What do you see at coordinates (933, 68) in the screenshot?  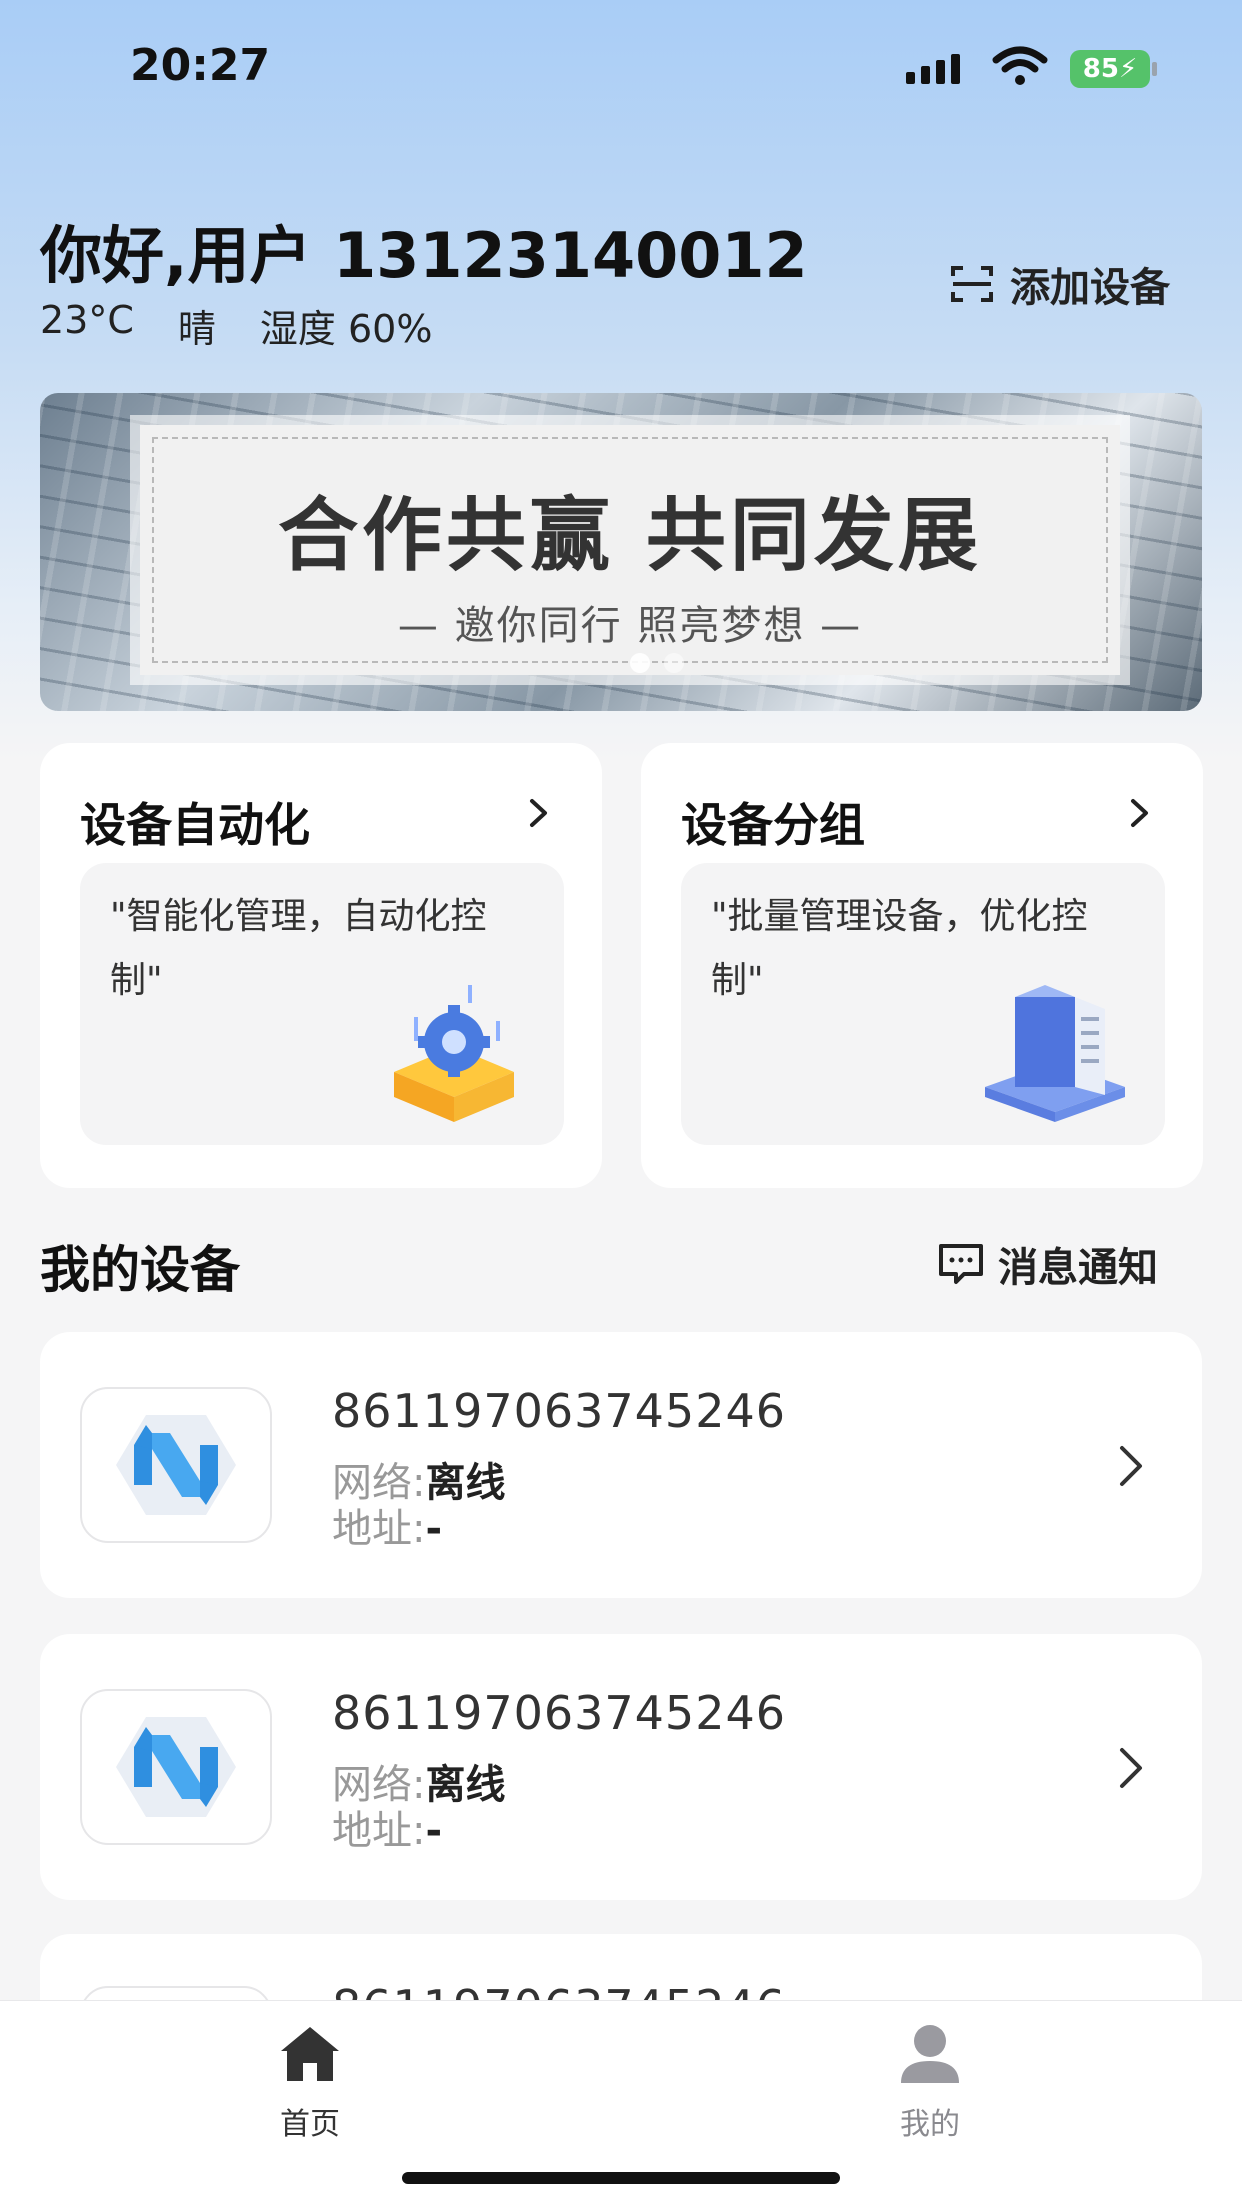 I see `cellular-signal-icon` at bounding box center [933, 68].